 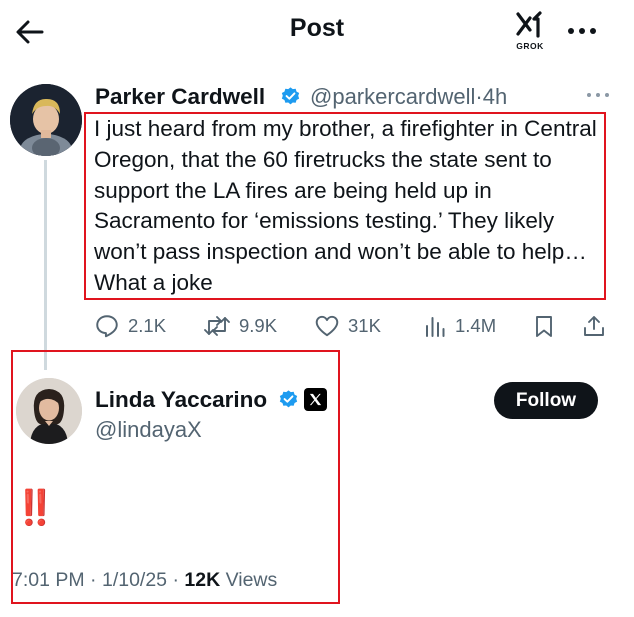 What do you see at coordinates (181, 400) in the screenshot?
I see `reply-author-name: Linda Yaccarino` at bounding box center [181, 400].